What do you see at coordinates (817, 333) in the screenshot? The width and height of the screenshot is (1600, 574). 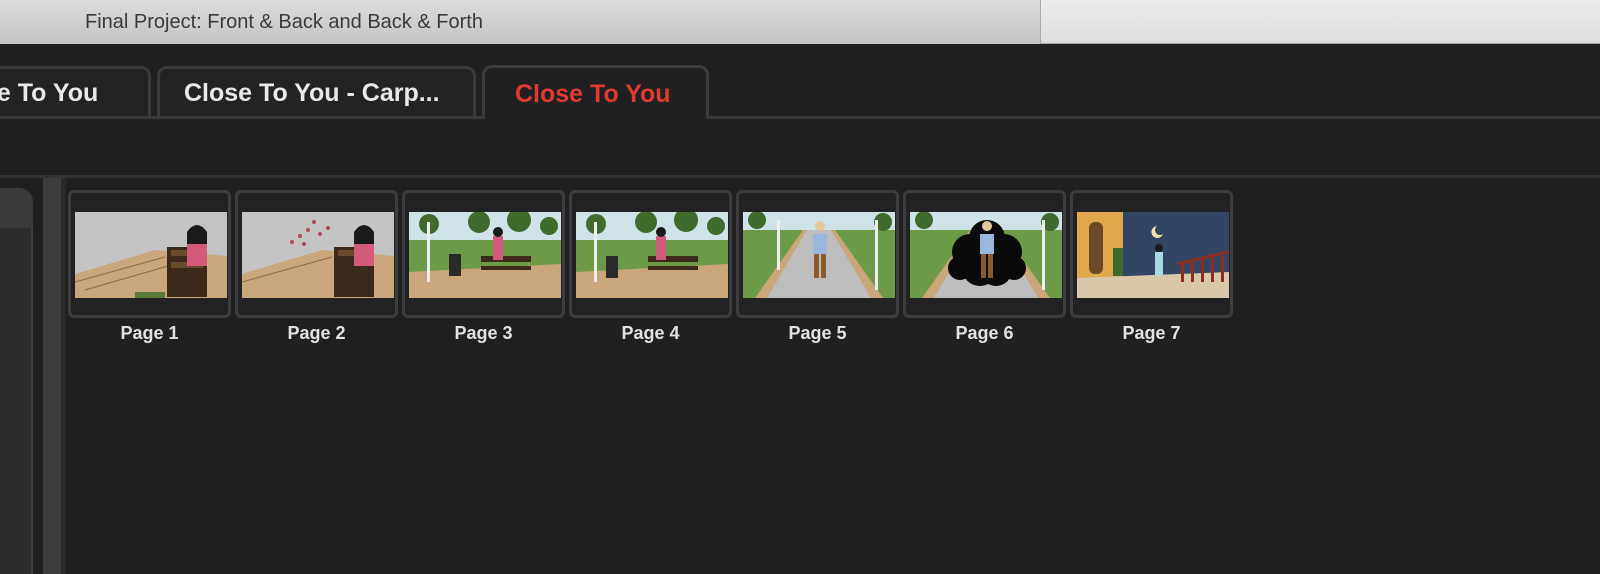 I see `page-label: Page 5` at bounding box center [817, 333].